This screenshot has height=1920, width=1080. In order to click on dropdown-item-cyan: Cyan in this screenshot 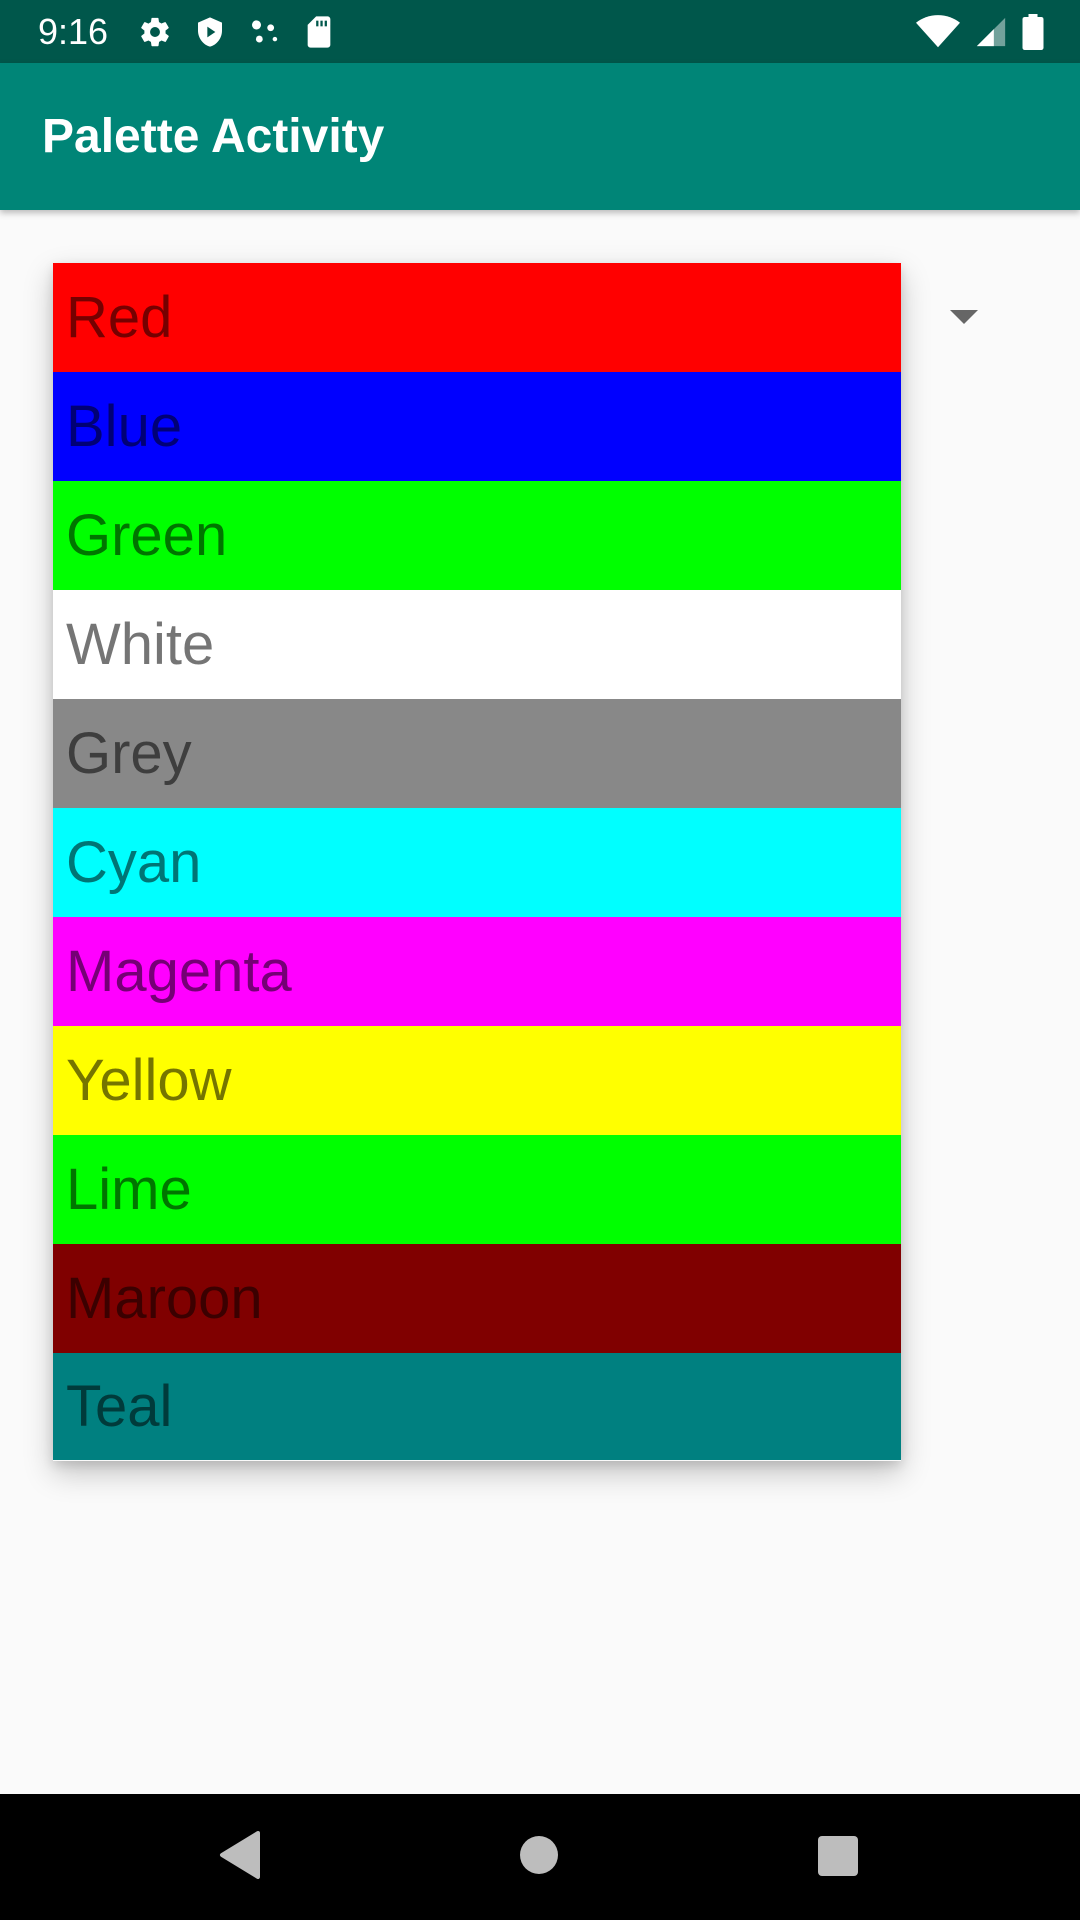, I will do `click(477, 862)`.